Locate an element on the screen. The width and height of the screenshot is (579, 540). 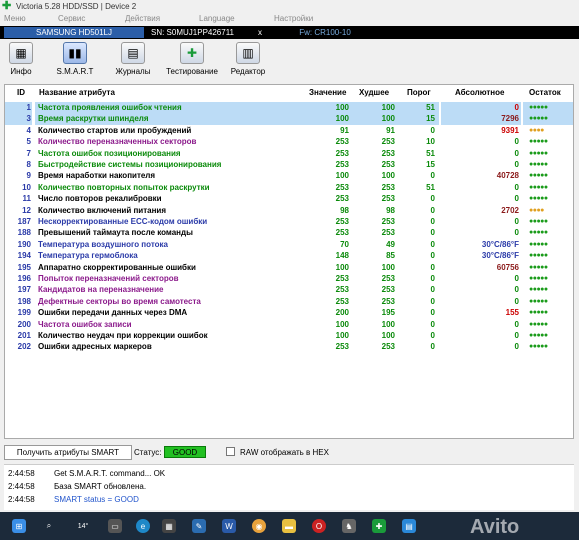
cell-abs: 40728 is located at coordinates (507, 176).